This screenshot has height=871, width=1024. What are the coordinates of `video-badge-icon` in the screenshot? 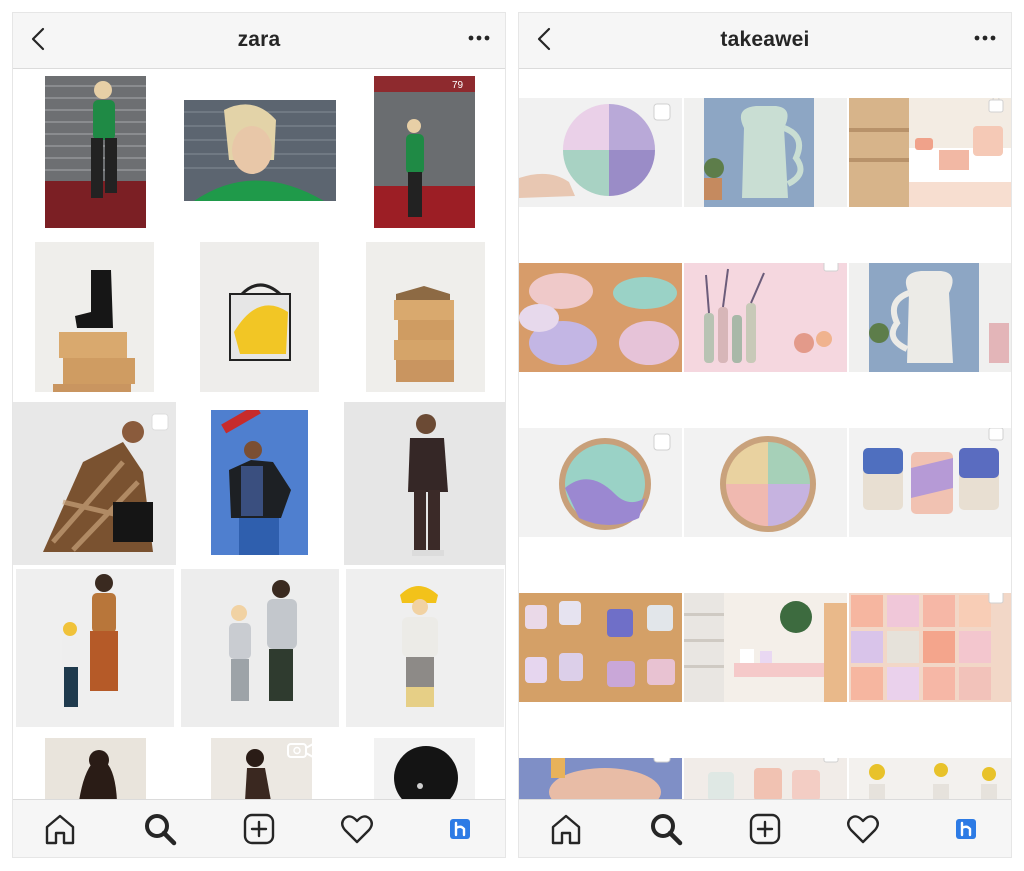 It's located at (299, 750).